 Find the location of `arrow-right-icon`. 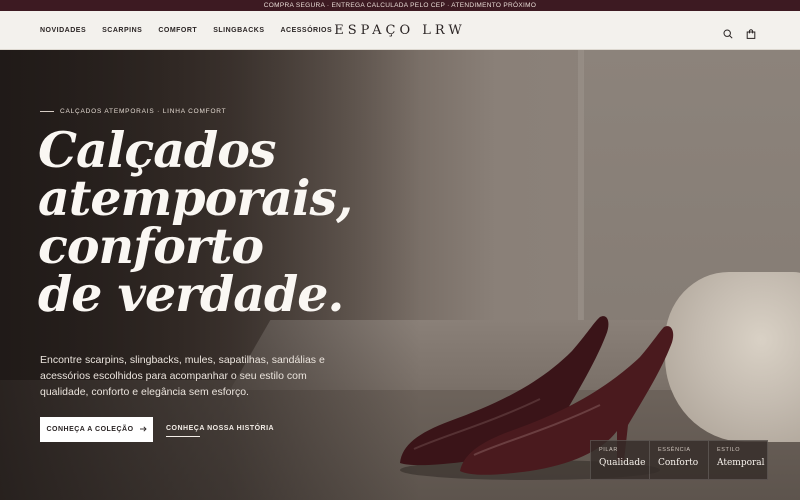

arrow-right-icon is located at coordinates (143, 429).